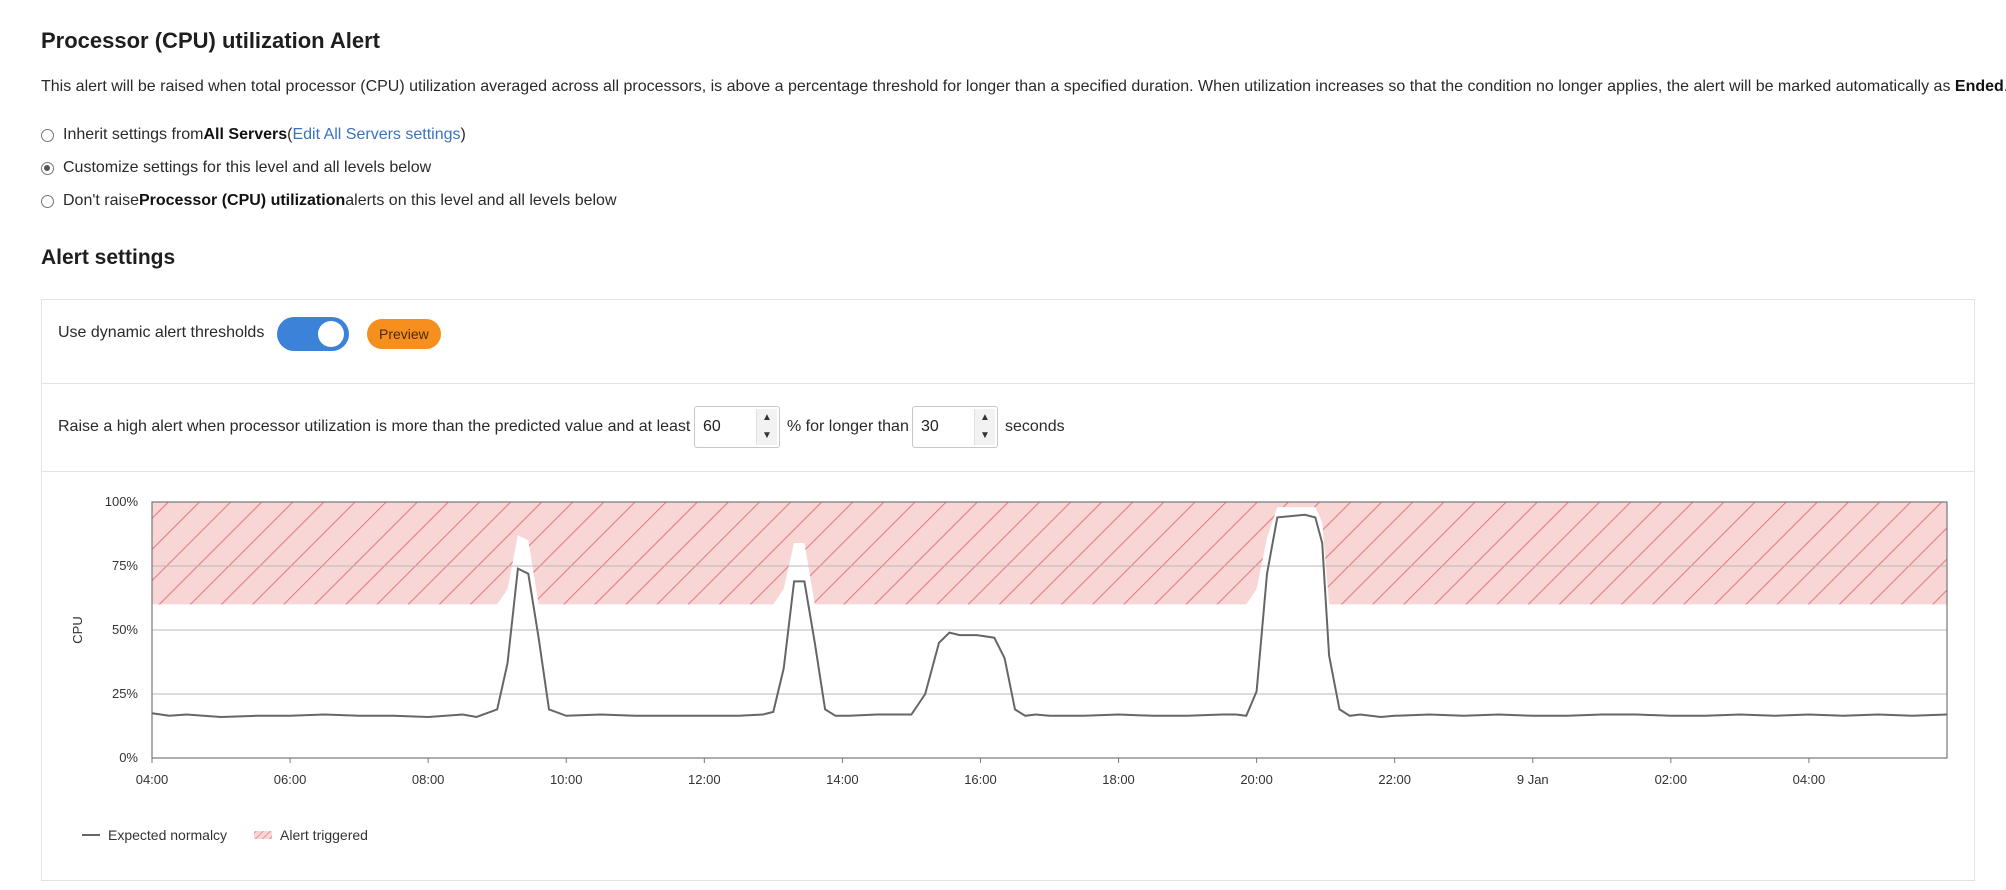  What do you see at coordinates (1118, 779) in the screenshot?
I see `x-tick-label: 18:00` at bounding box center [1118, 779].